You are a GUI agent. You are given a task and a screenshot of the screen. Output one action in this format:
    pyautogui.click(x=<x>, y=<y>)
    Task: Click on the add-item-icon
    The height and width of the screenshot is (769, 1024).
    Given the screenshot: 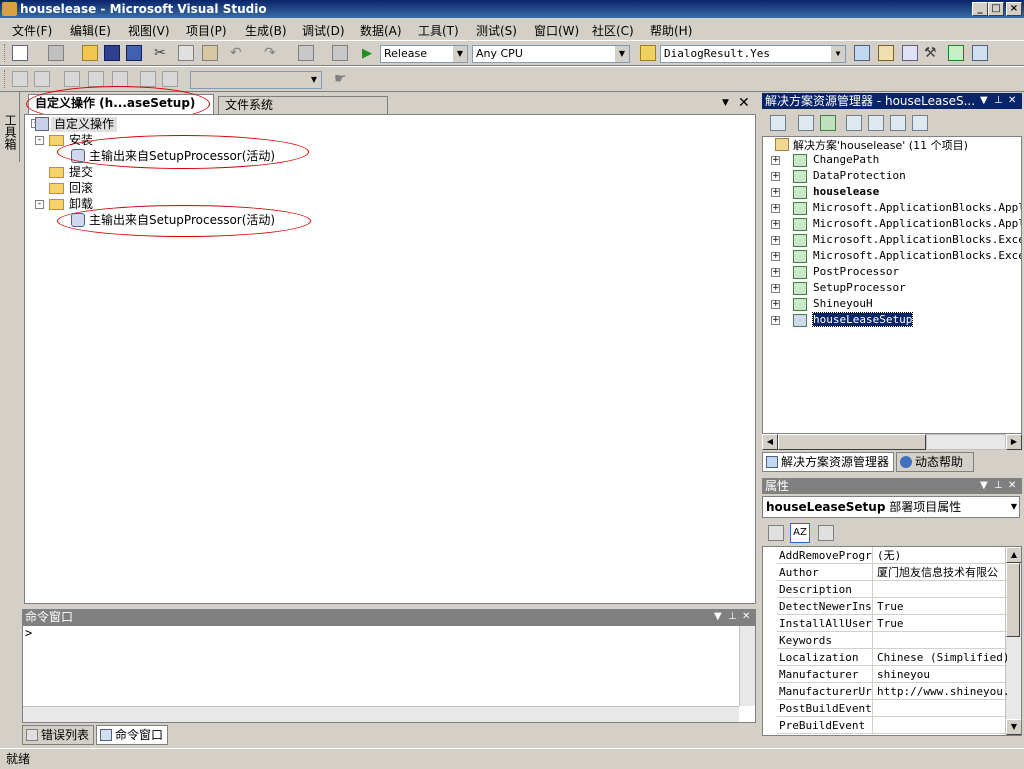 What is the action you would take?
    pyautogui.click(x=56, y=53)
    